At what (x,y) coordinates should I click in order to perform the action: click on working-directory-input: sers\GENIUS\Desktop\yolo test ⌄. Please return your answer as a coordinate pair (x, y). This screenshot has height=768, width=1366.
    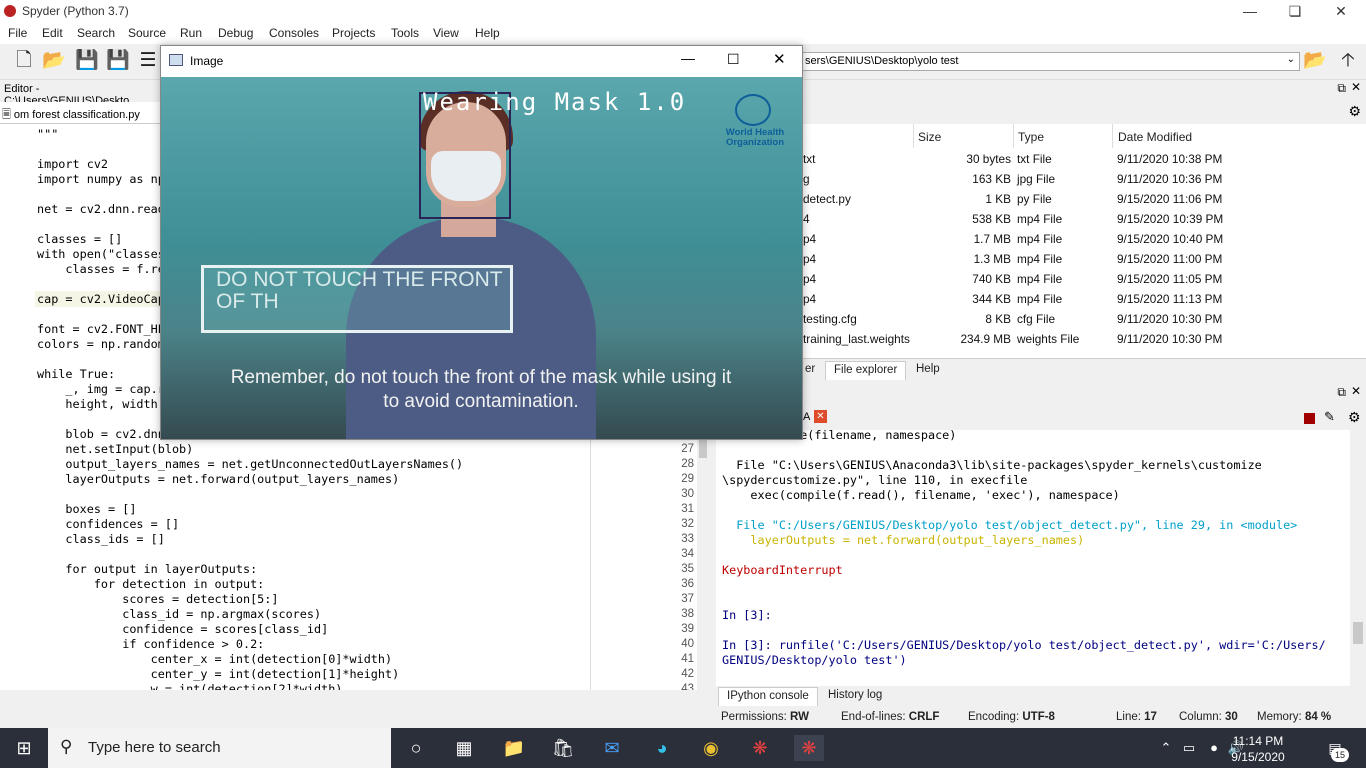
    Looking at the image, I should click on (1051, 61).